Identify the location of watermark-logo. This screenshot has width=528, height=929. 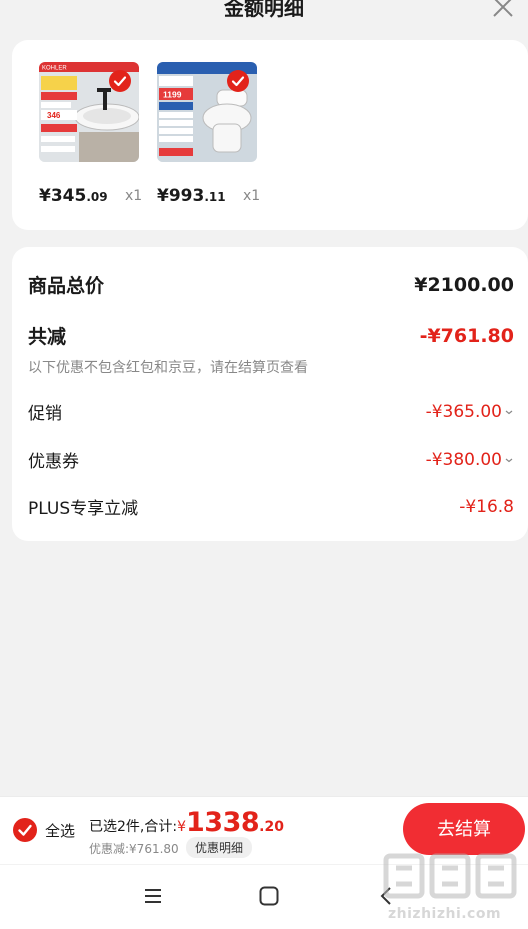
(450, 876).